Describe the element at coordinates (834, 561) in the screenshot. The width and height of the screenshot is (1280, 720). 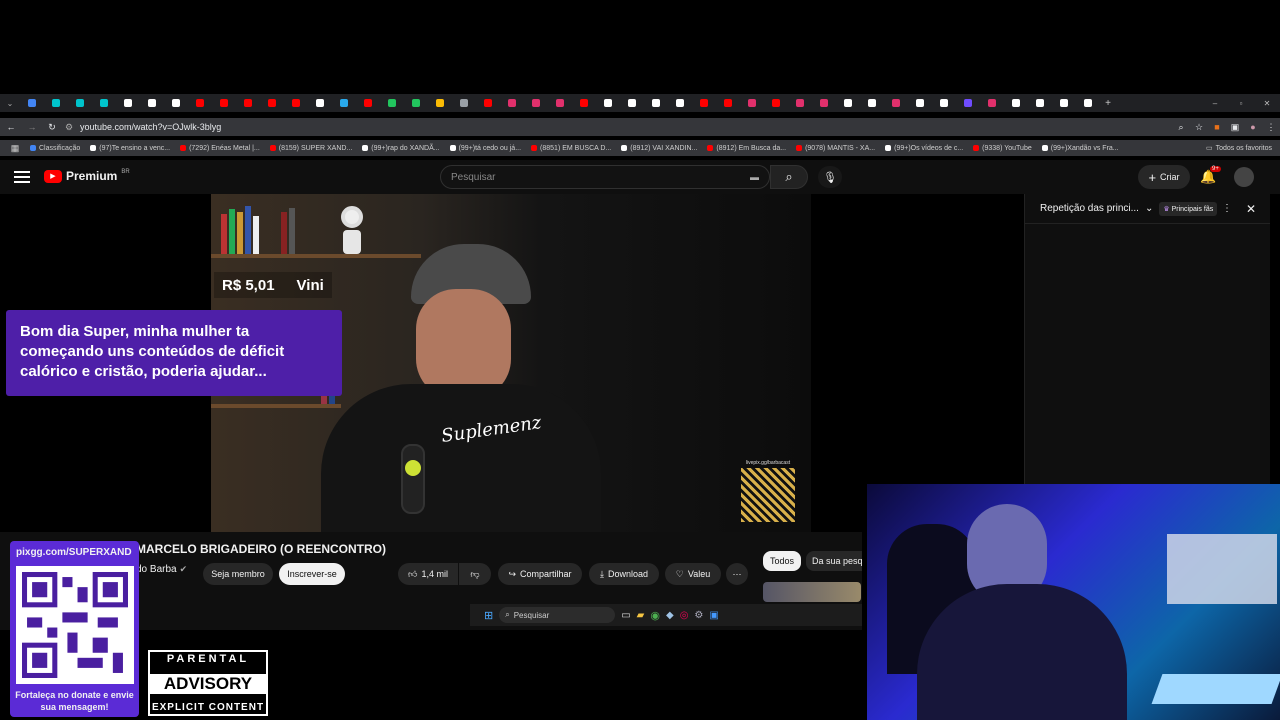
I see `filter-chip-search: Da sua pesq` at that location.